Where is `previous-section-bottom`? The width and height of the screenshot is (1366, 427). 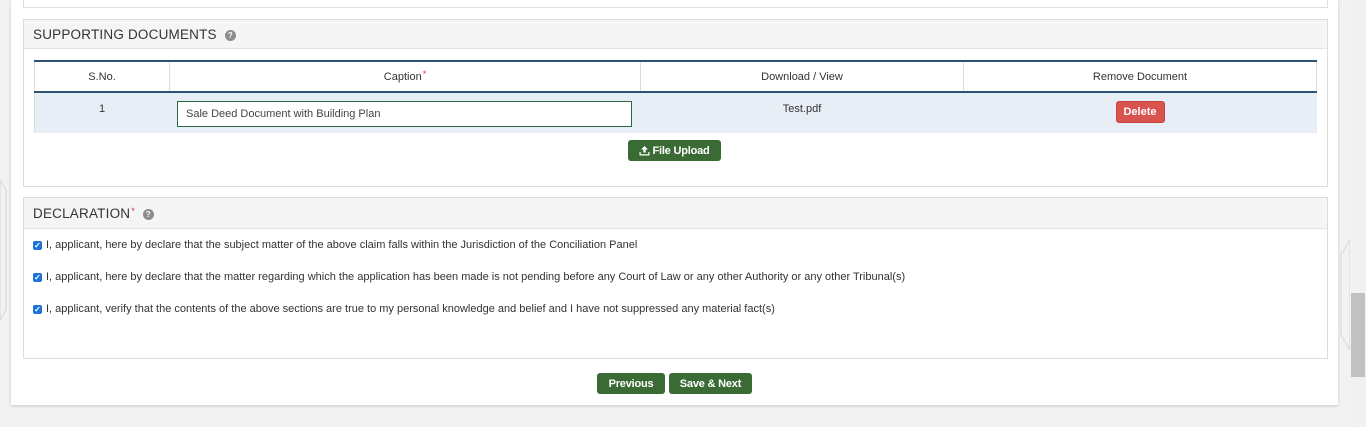 previous-section-bottom is located at coordinates (675, 4).